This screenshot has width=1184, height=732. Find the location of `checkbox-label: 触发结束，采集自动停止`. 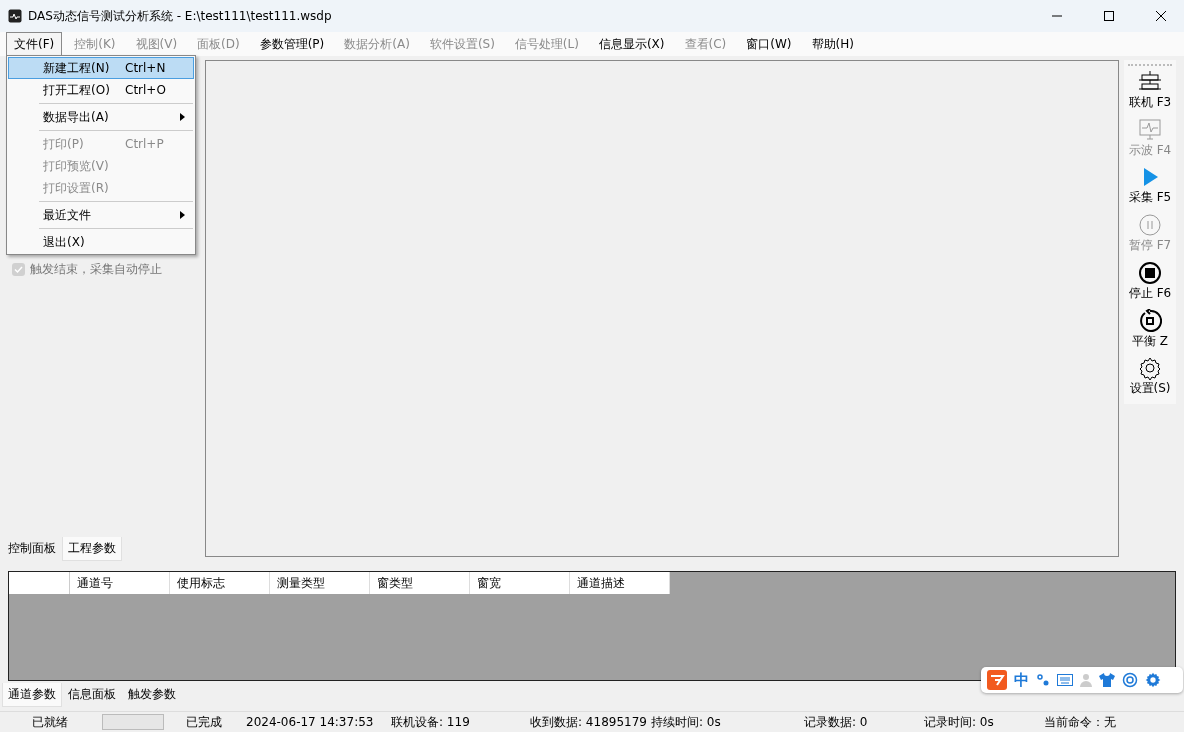

checkbox-label: 触发结束，采集自动停止 is located at coordinates (96, 269).